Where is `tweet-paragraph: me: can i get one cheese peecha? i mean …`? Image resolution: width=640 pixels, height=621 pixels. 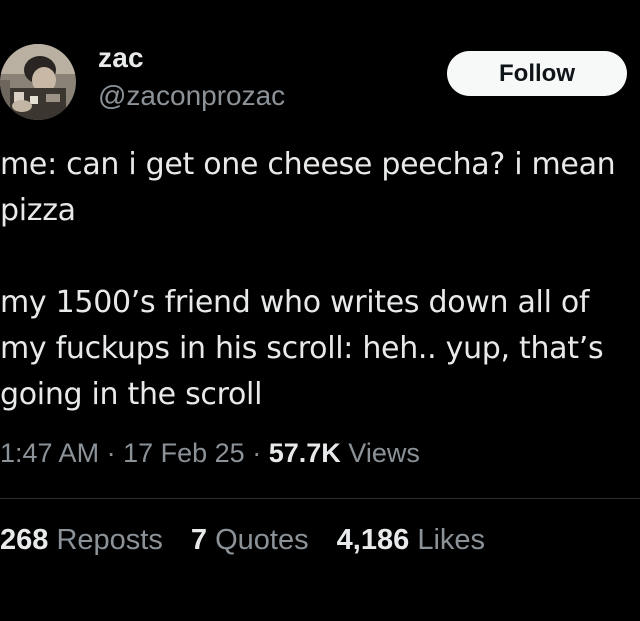
tweet-paragraph: me: can i get one cheese peecha? i mean … is located at coordinates (308, 187).